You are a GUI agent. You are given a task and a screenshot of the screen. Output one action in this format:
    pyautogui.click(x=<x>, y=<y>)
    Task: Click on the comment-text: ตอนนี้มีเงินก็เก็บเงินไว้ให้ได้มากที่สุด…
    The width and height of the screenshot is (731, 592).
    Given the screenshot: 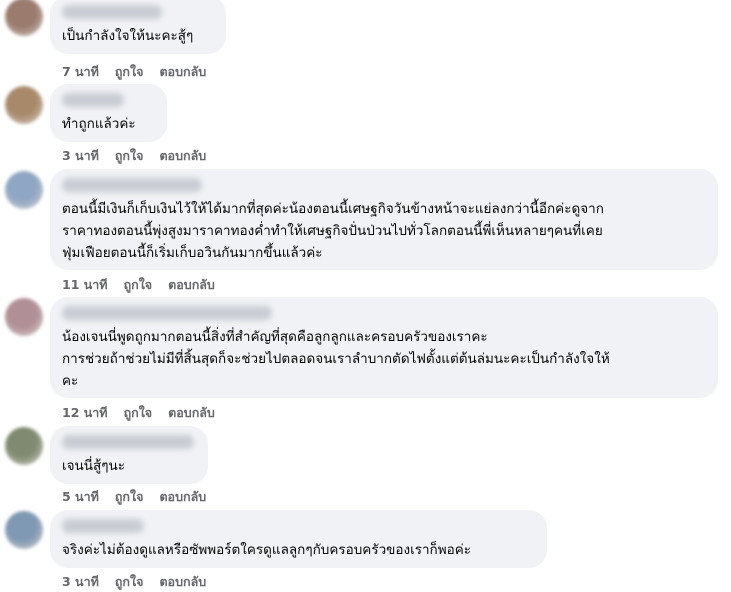 What is the action you would take?
    pyautogui.click(x=333, y=231)
    